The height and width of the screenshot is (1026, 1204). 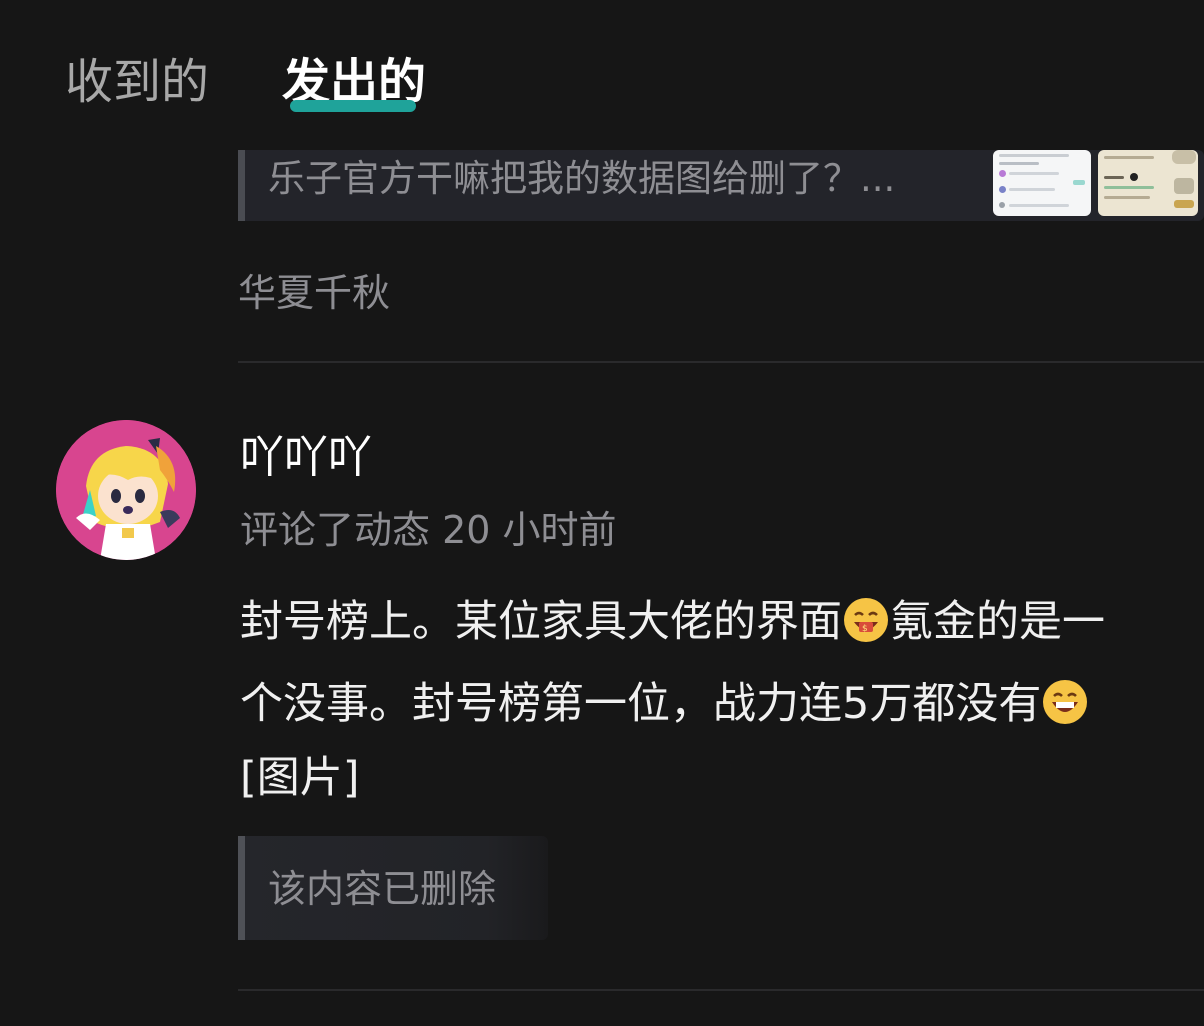 I want to click on avatar, so click(x=126, y=490).